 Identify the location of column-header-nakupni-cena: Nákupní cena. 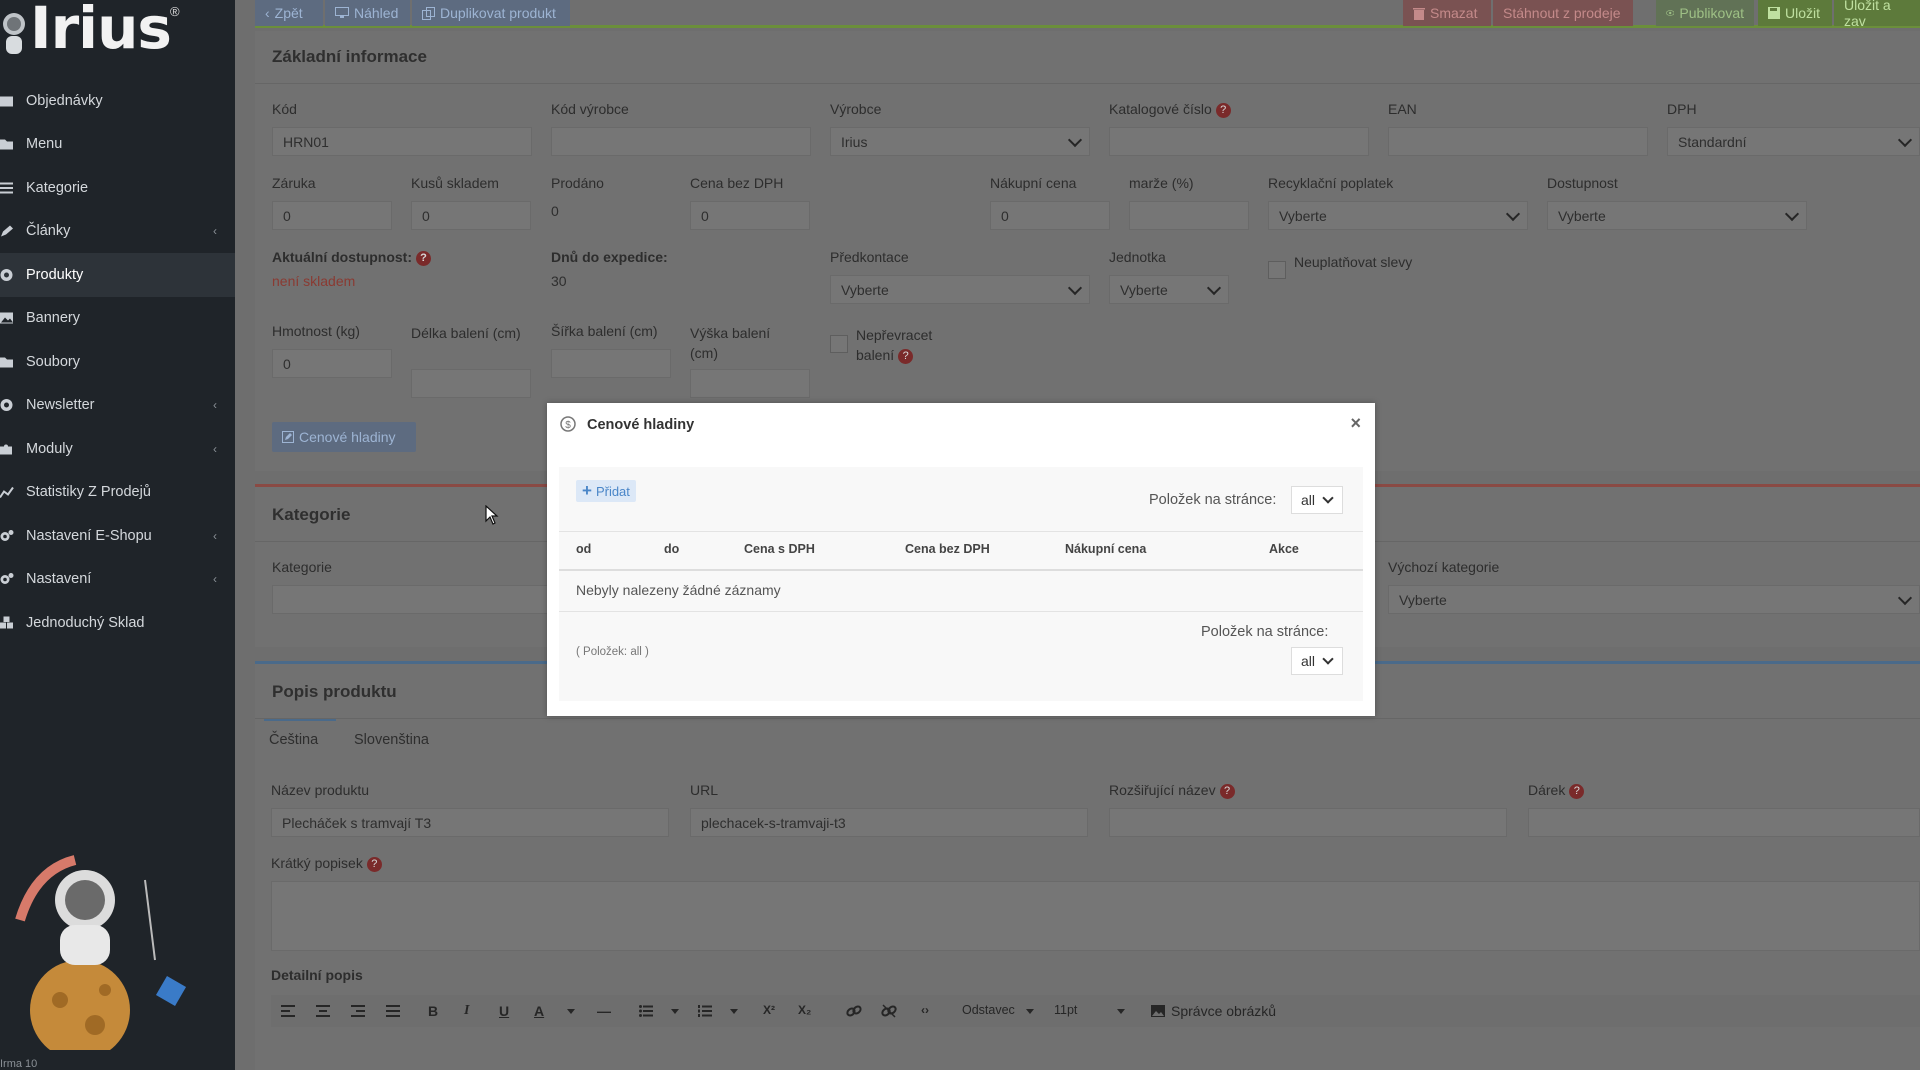
(1105, 549).